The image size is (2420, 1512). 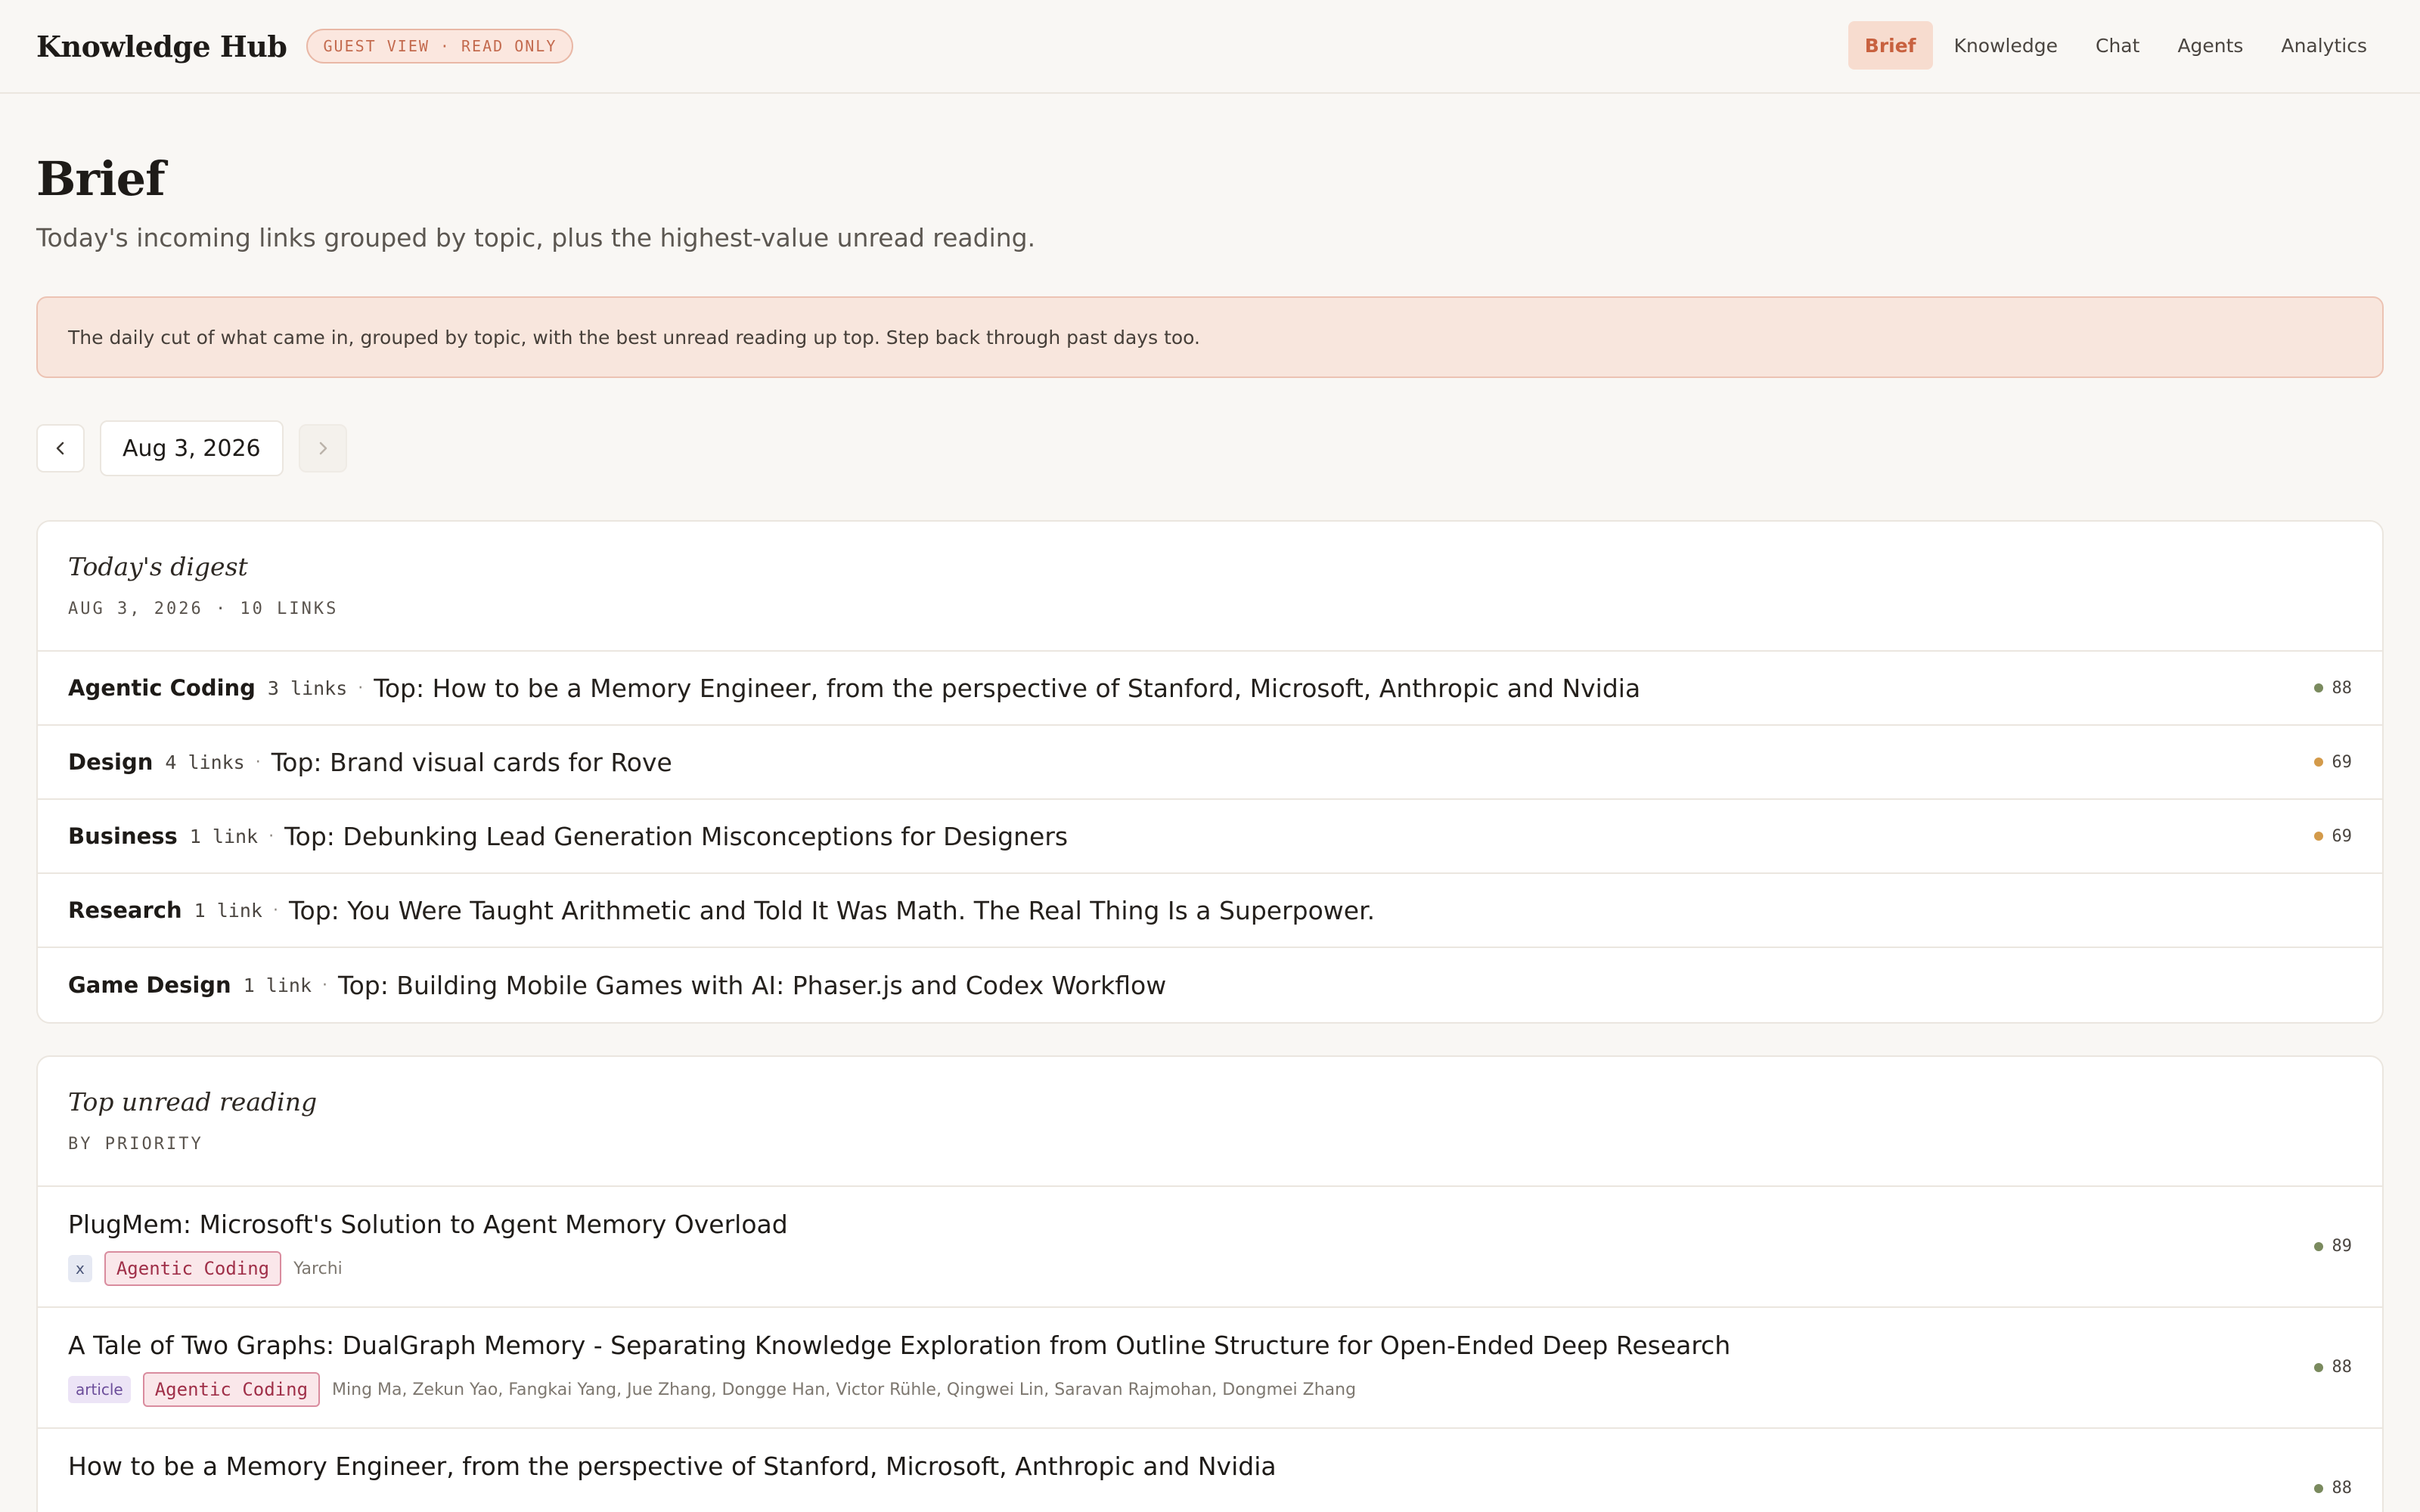 I want to click on nav-item-agents: Agents, so click(x=2210, y=46).